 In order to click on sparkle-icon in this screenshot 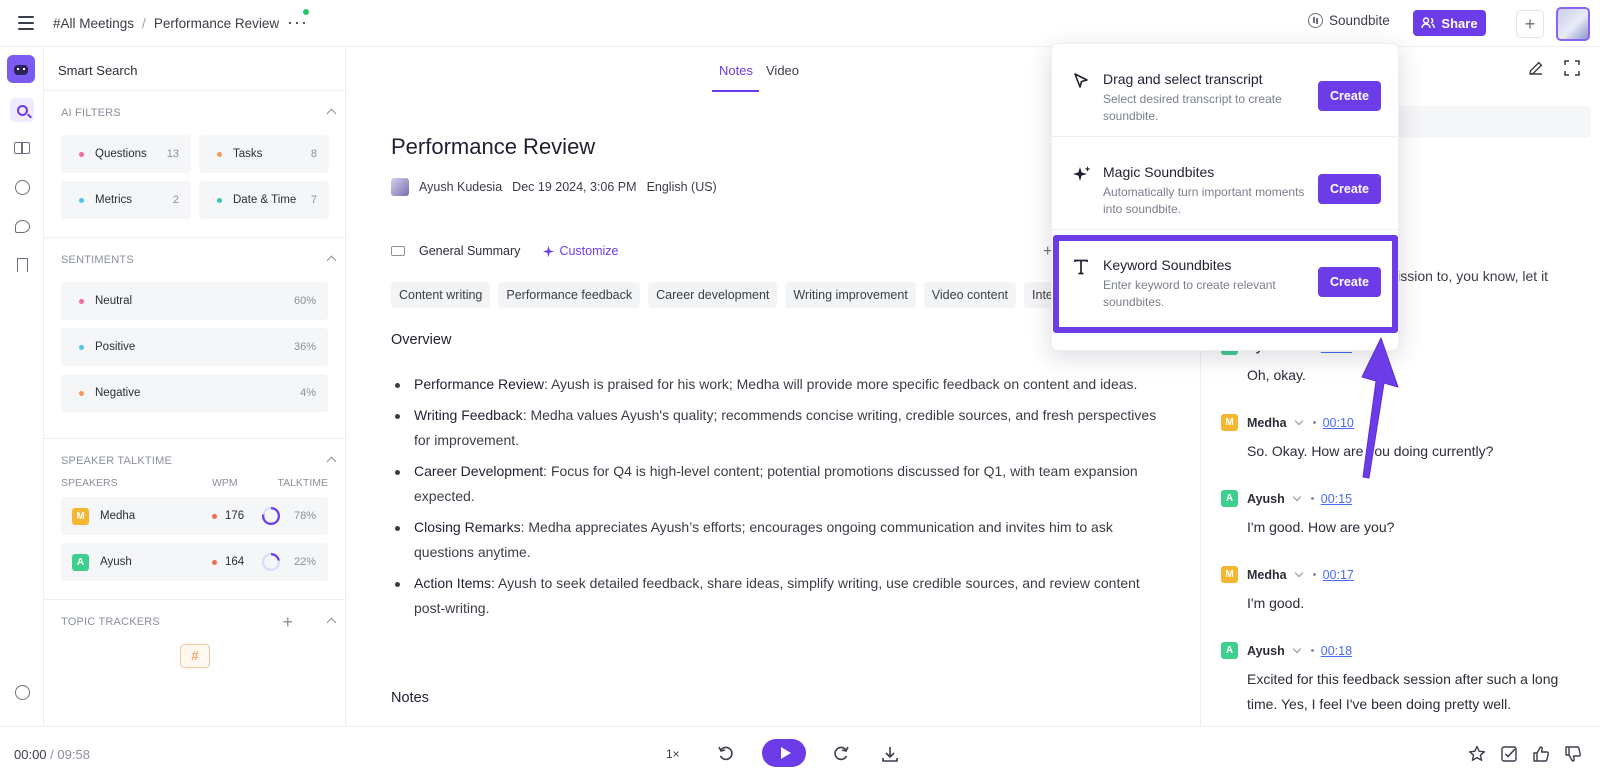, I will do `click(1081, 174)`.